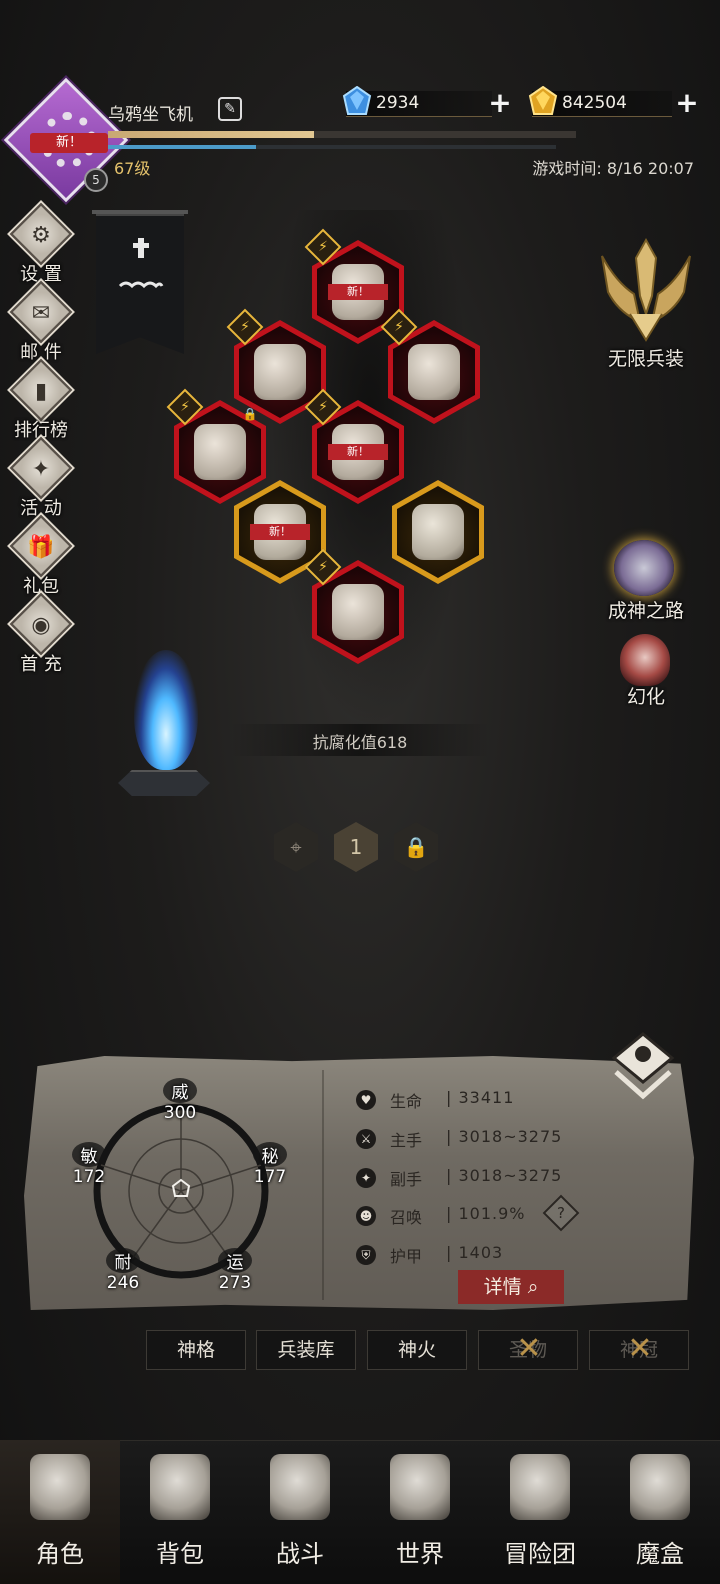 The width and height of the screenshot is (720, 1584). I want to click on gold-value: 842504, so click(594, 103).